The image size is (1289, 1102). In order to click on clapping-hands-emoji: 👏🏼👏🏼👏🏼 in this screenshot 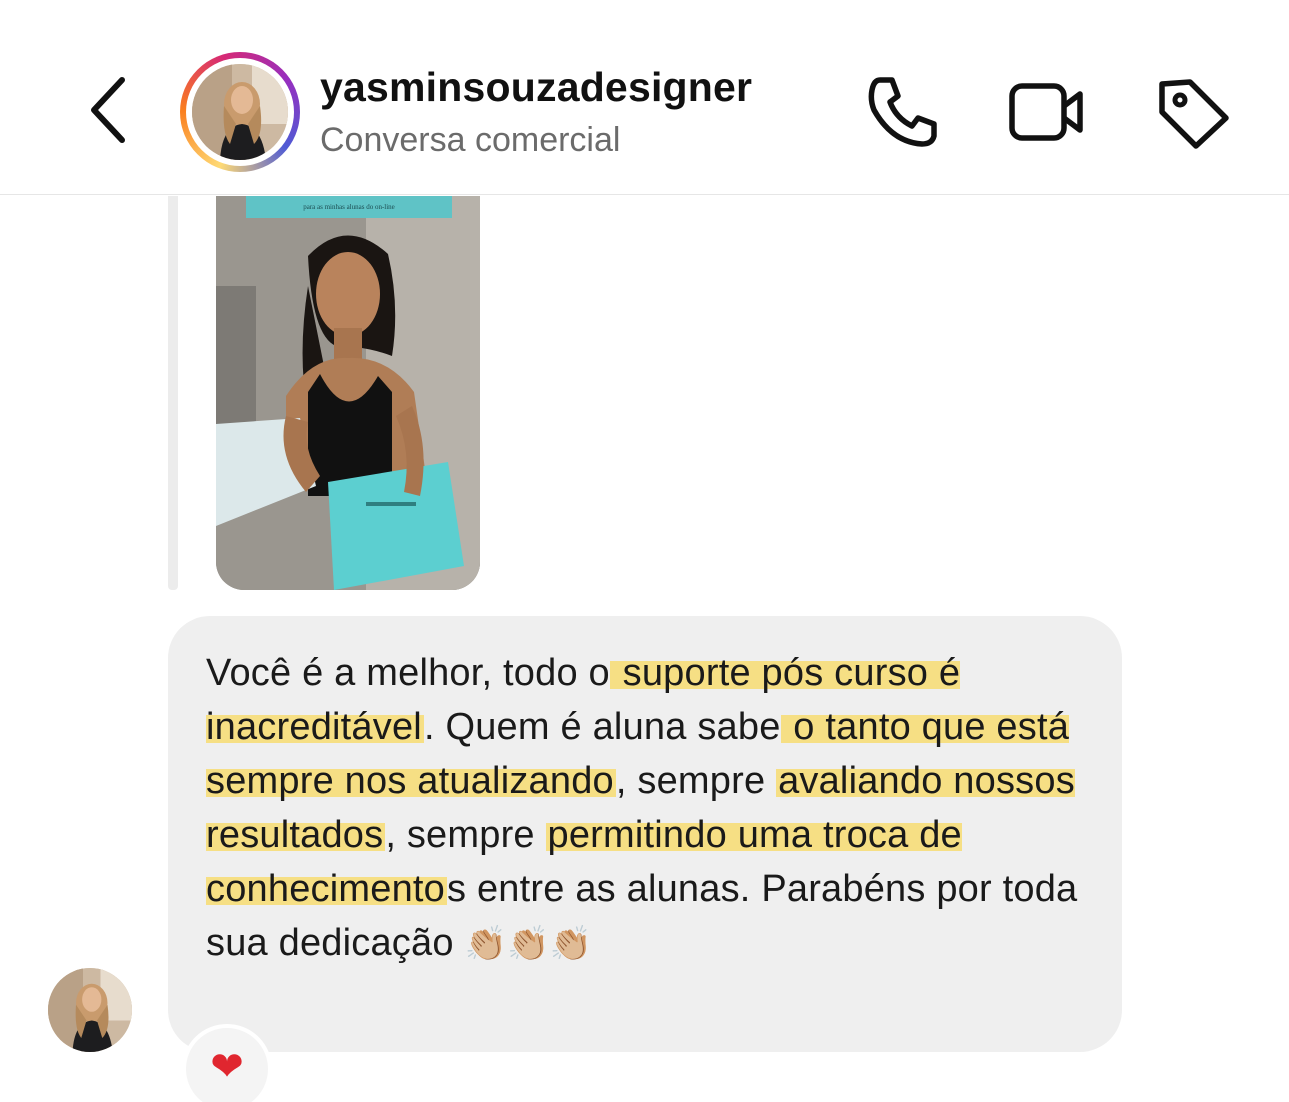, I will do `click(528, 944)`.